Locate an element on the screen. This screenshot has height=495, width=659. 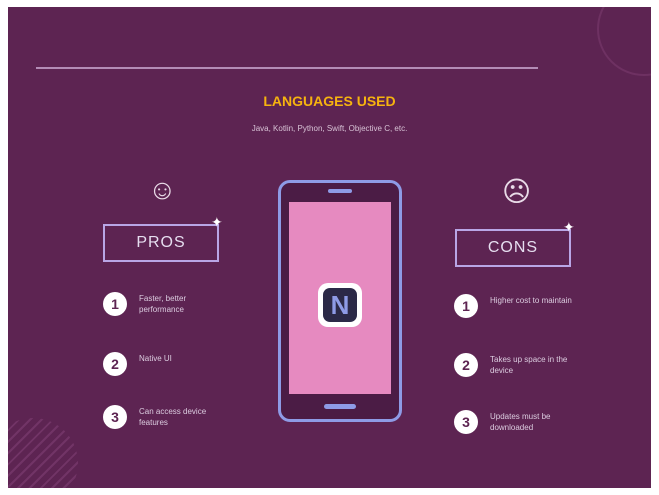
decorative-circle is located at coordinates (624, 41).